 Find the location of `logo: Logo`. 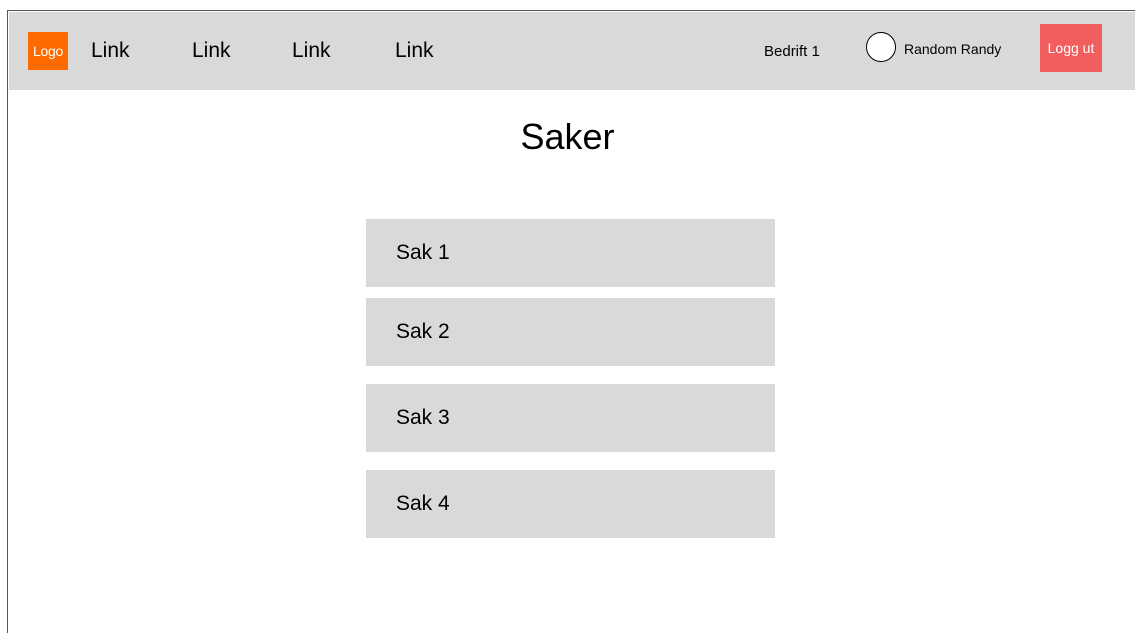

logo: Logo is located at coordinates (48, 51).